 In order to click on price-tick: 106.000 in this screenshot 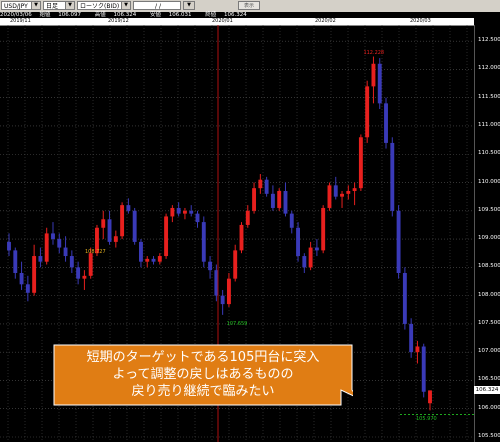, I will do `click(489, 407)`.